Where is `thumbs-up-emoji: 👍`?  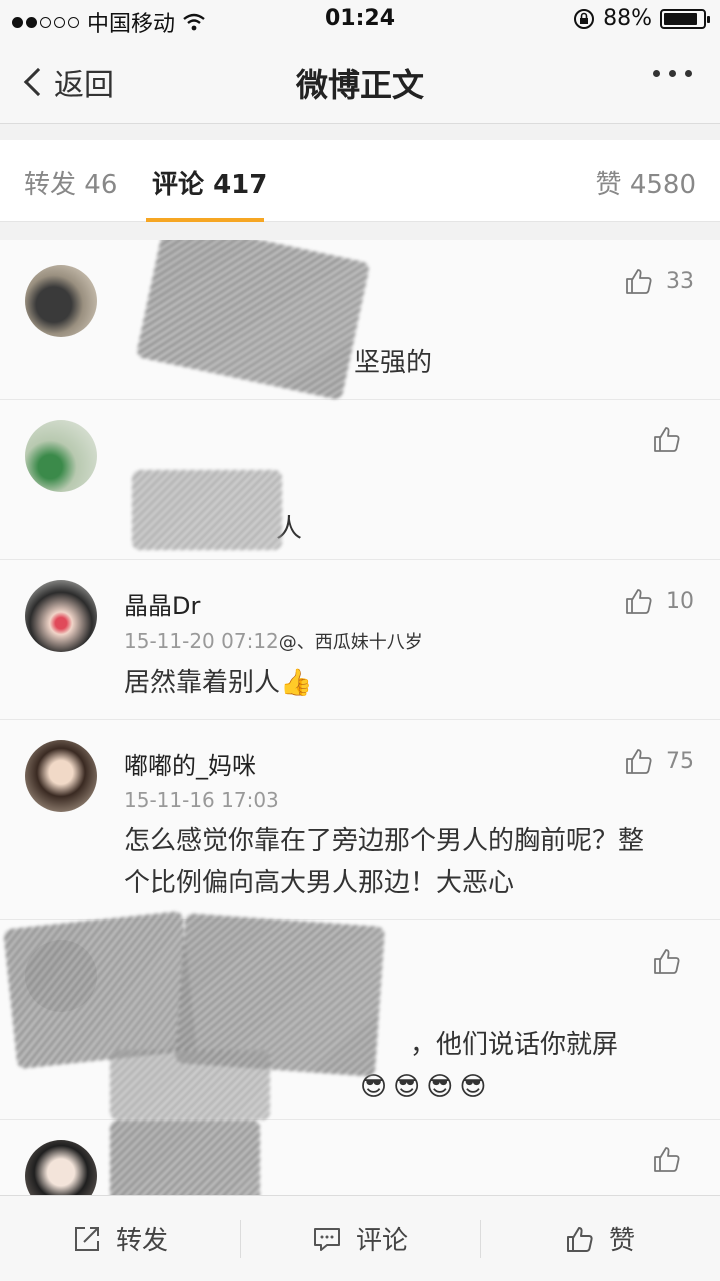 thumbs-up-emoji: 👍 is located at coordinates (296, 683).